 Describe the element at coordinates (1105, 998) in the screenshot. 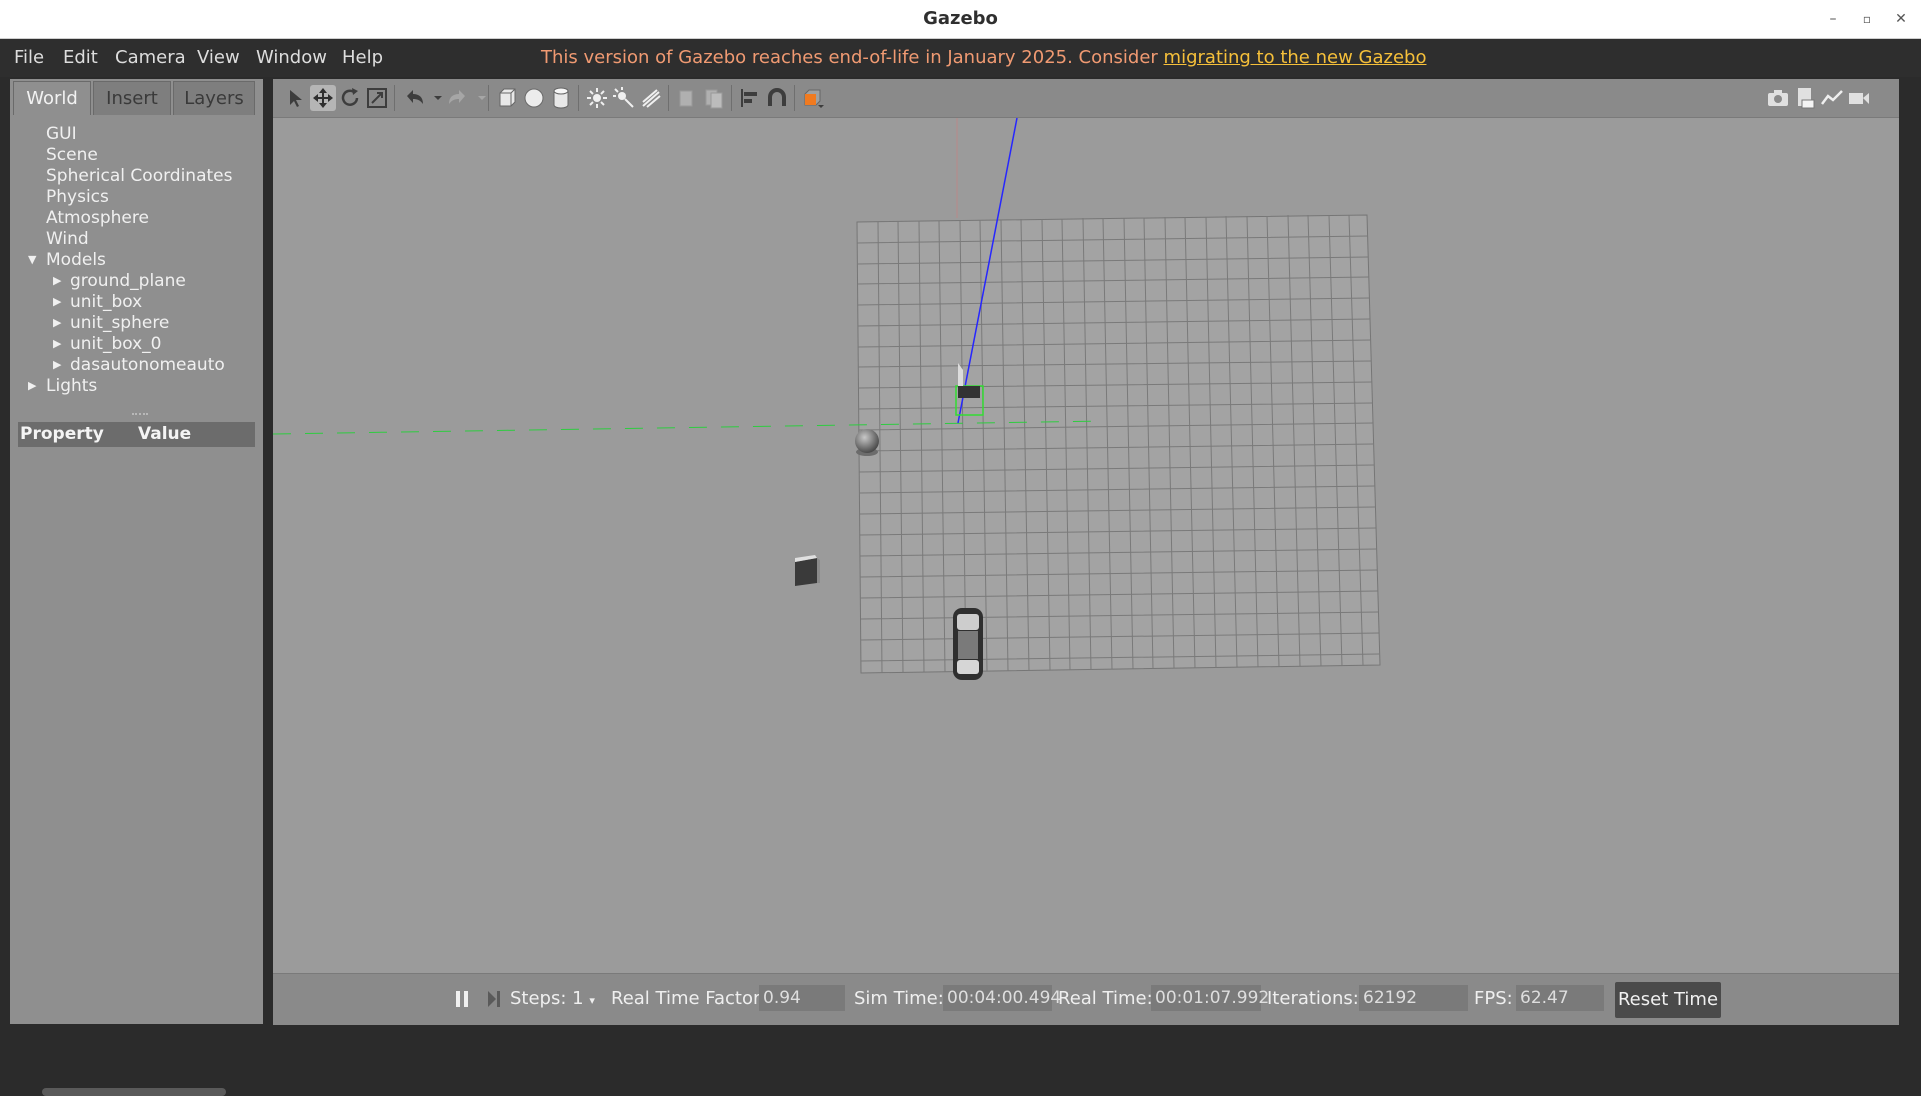

I see `real-time-label: Real Time:` at that location.